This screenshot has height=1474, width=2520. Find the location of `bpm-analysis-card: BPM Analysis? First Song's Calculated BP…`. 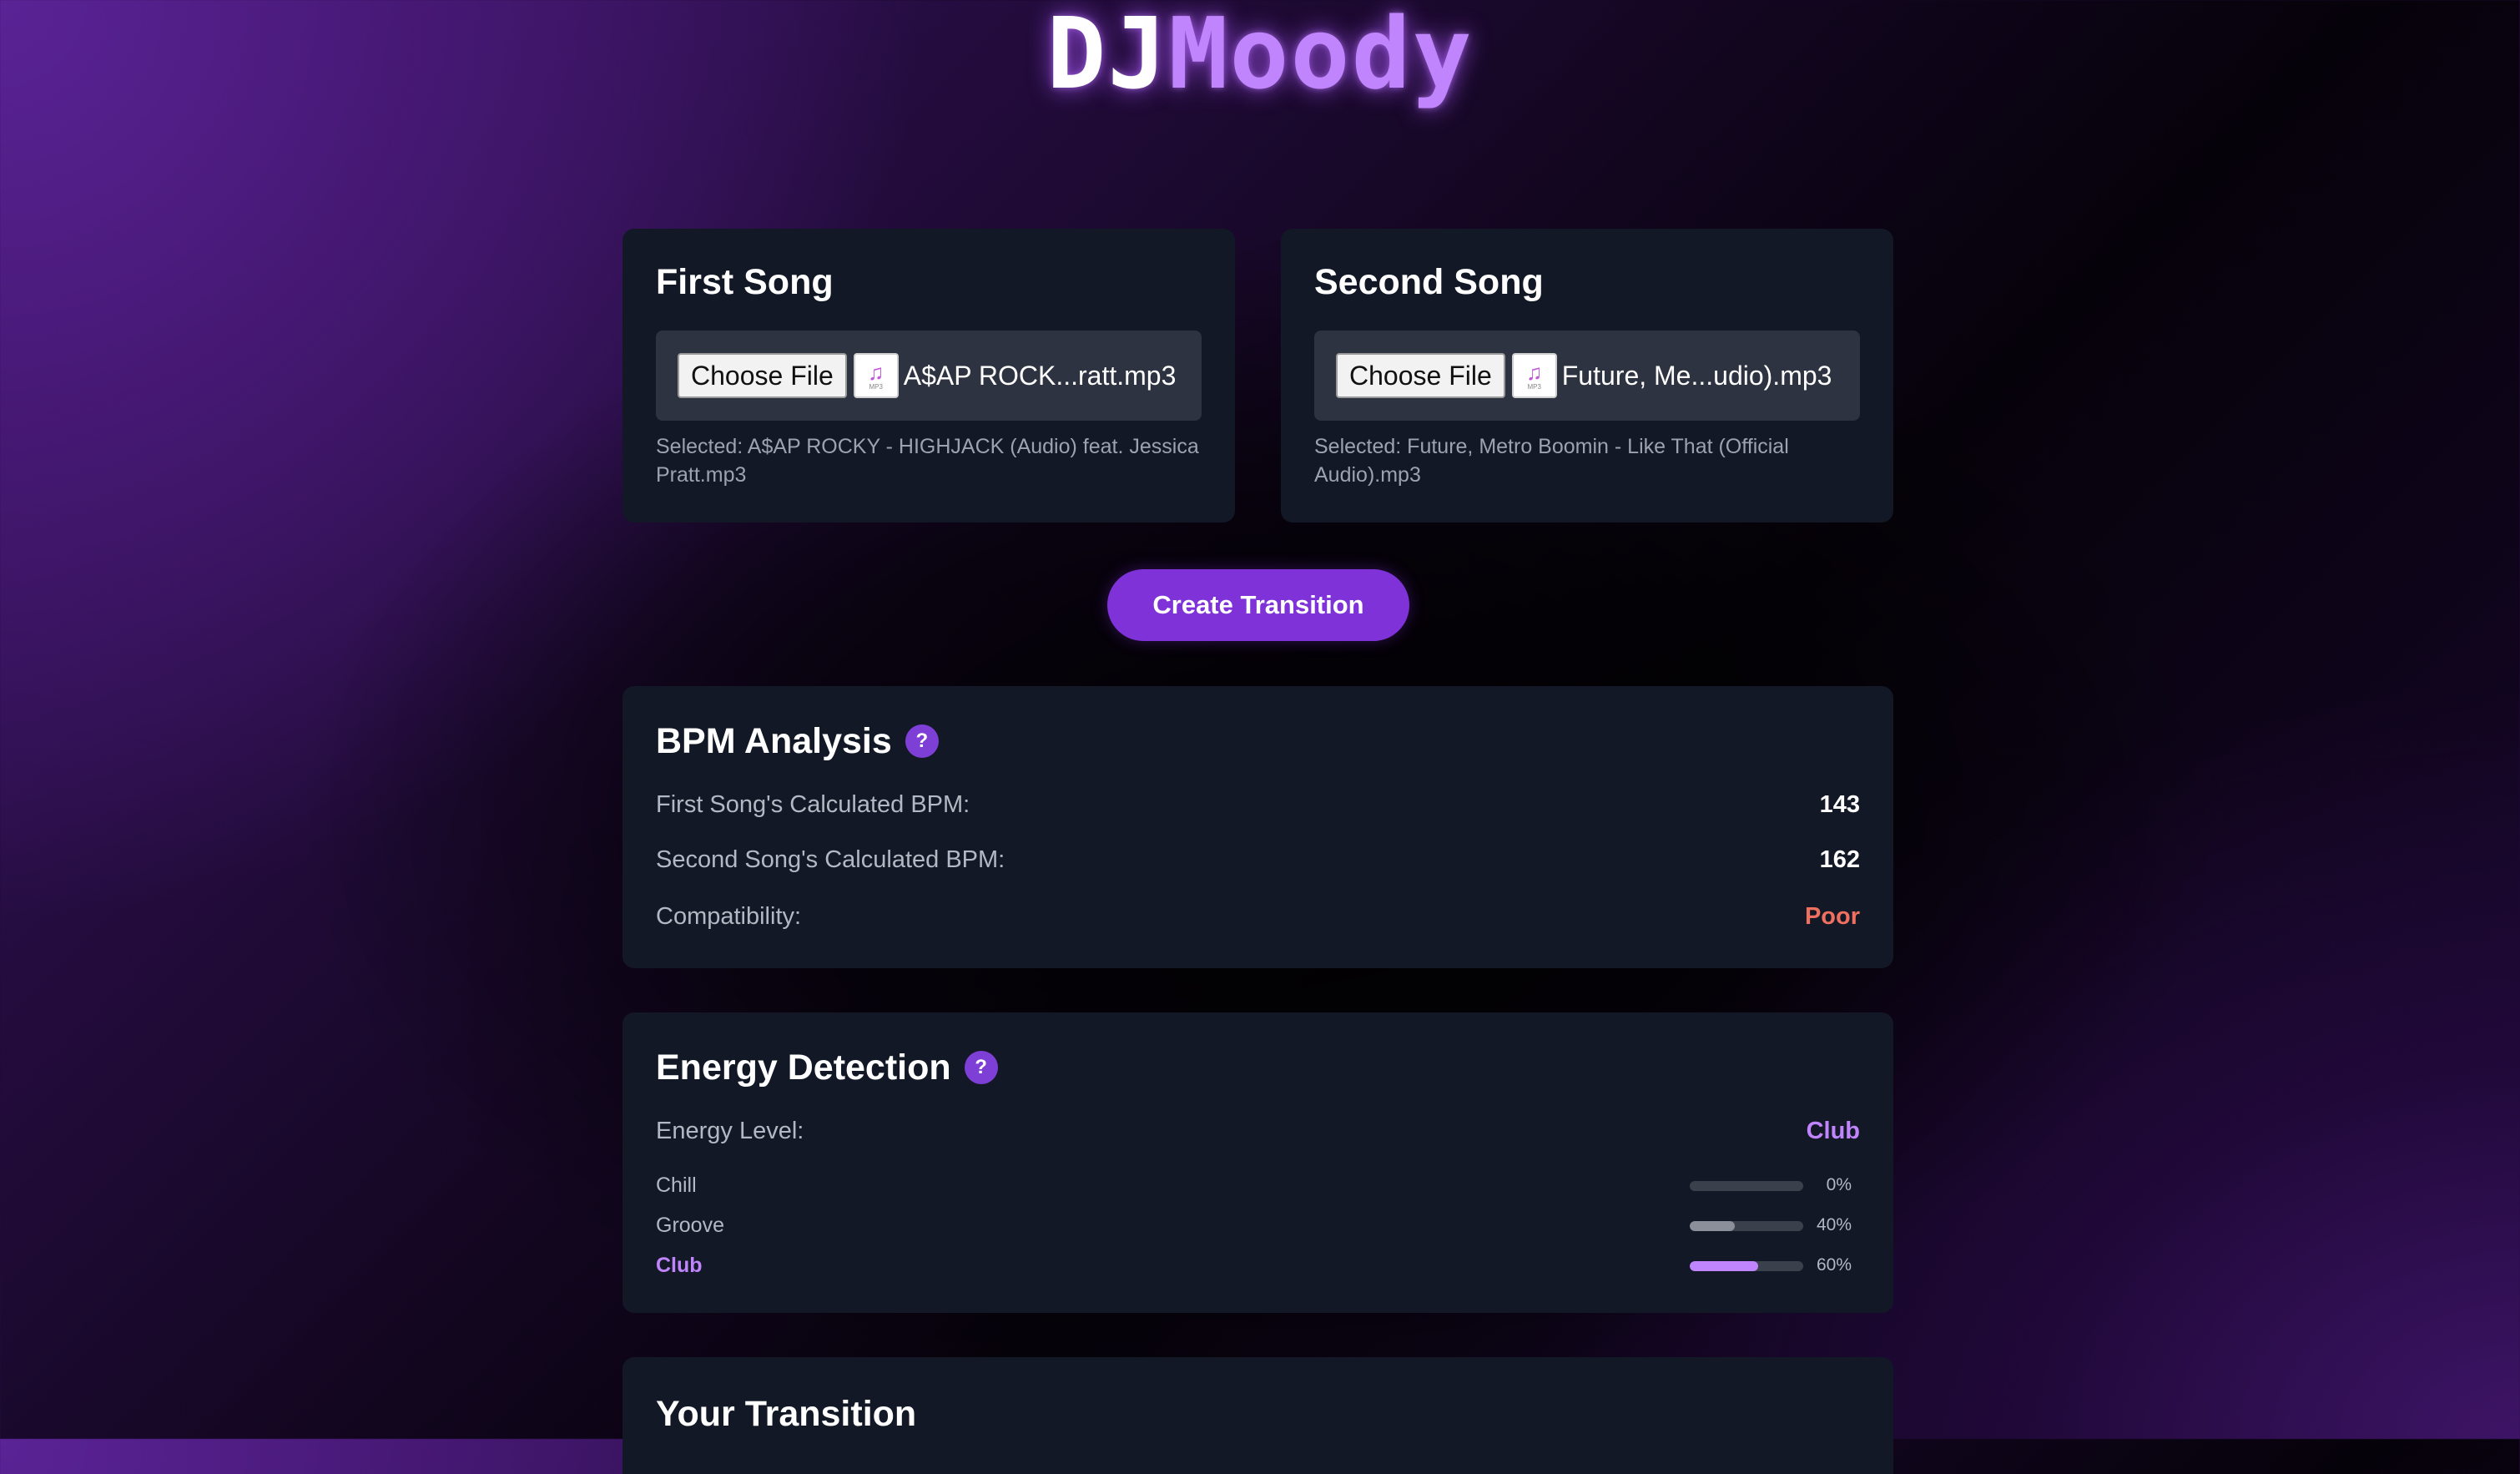

bpm-analysis-card: BPM Analysis? First Song's Calculated BP… is located at coordinates (1257, 827).